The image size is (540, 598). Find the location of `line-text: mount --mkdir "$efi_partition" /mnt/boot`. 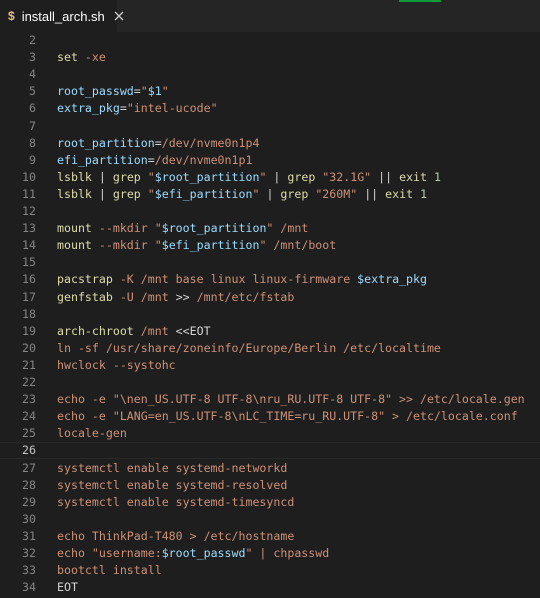

line-text: mount --mkdir "$efi_partition" /mnt/boot is located at coordinates (196, 245).